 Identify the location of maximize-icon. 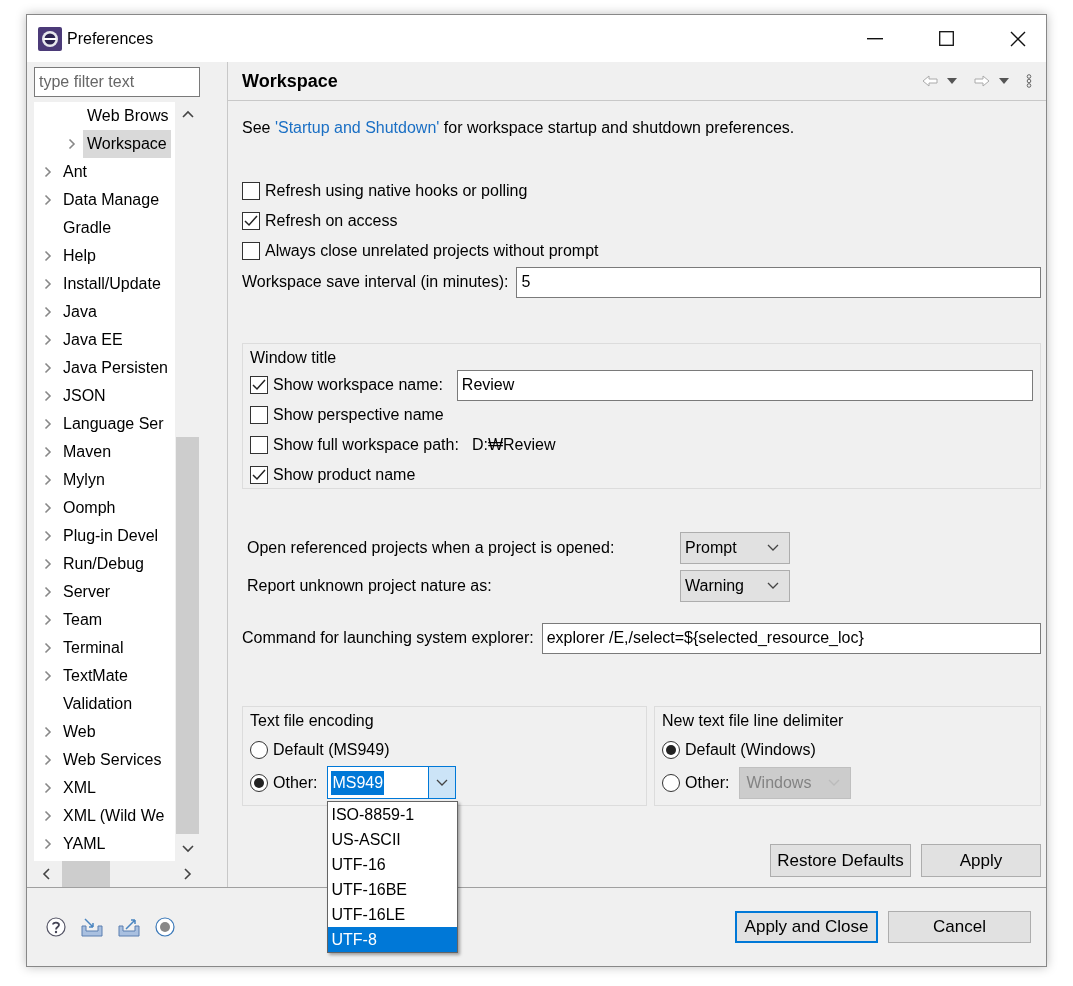
(946, 38).